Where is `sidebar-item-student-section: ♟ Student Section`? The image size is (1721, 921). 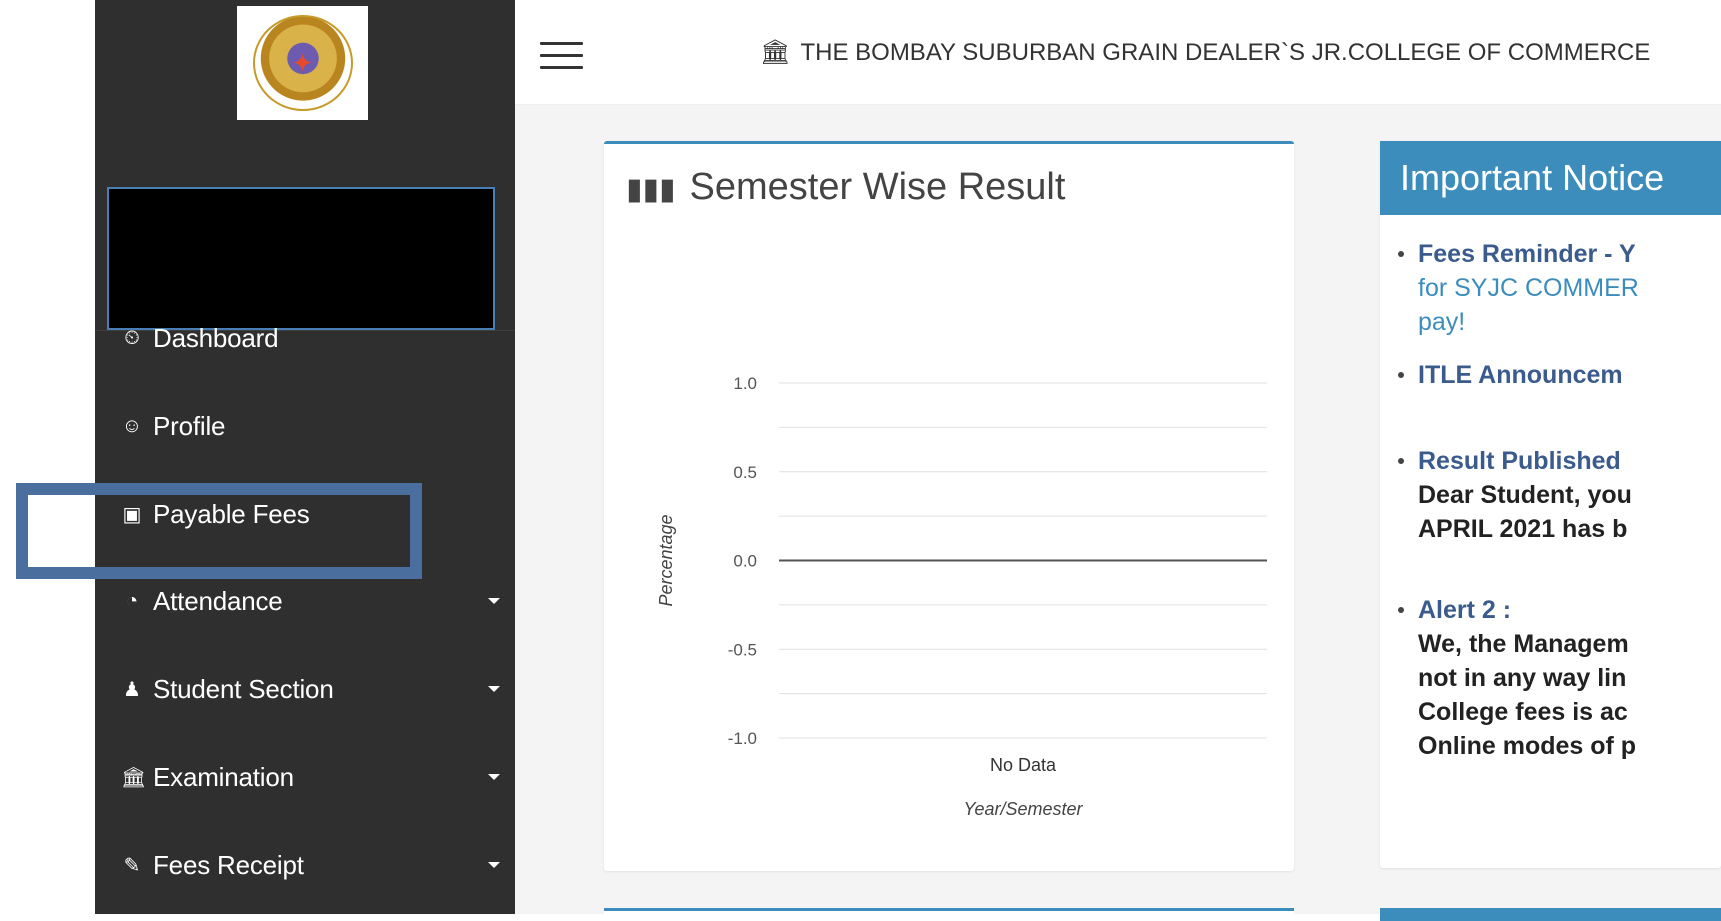
sidebar-item-student-section: ♟ Student Section is located at coordinates (305, 689).